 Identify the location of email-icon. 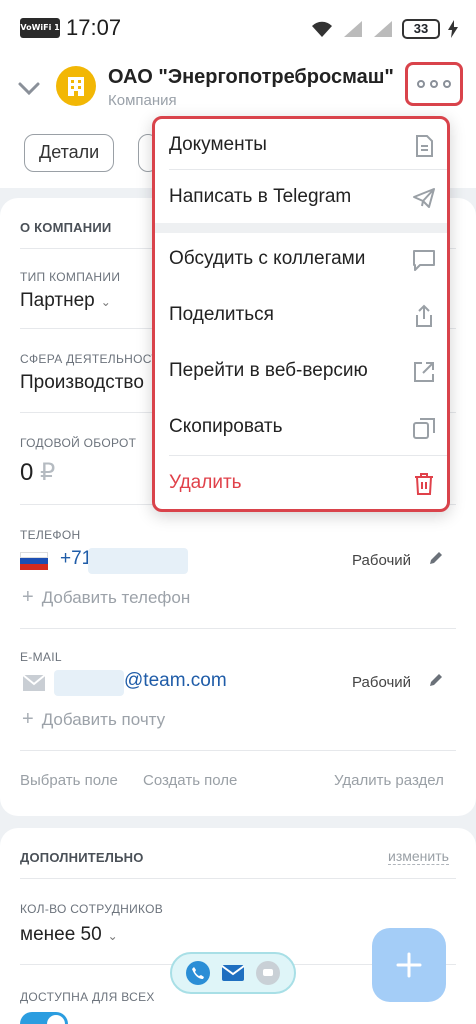
(233, 973).